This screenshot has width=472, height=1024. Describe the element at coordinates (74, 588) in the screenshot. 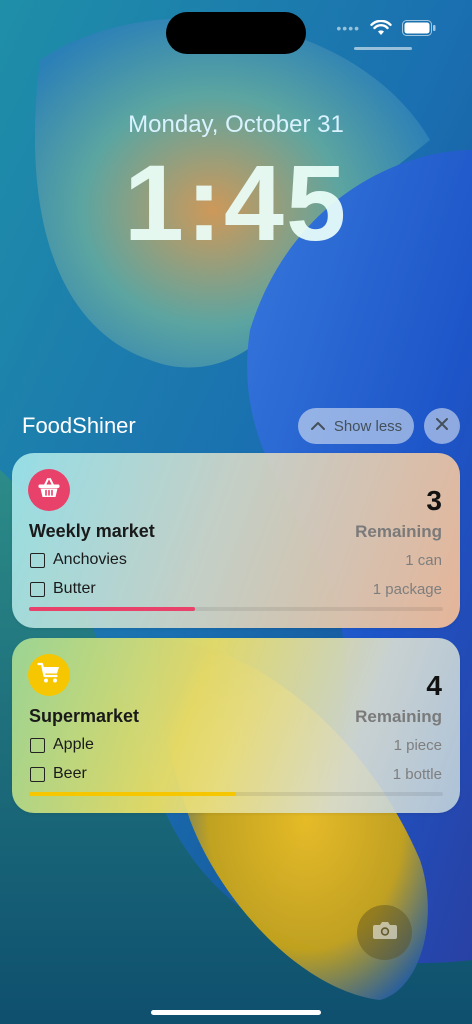

I see `item-name: Butter` at that location.